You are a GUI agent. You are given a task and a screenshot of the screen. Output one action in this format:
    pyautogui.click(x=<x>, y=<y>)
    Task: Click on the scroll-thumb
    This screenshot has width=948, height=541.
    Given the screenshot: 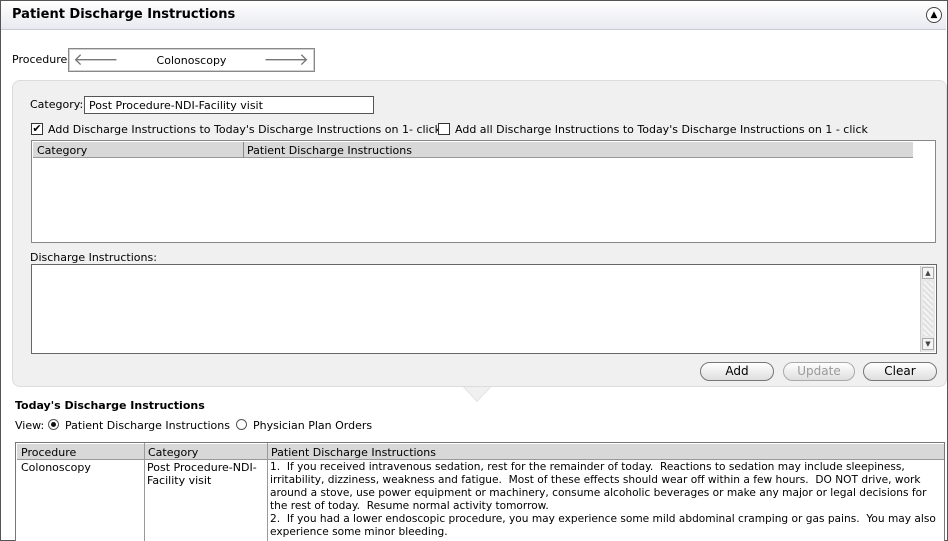 What is the action you would take?
    pyautogui.click(x=928, y=309)
    